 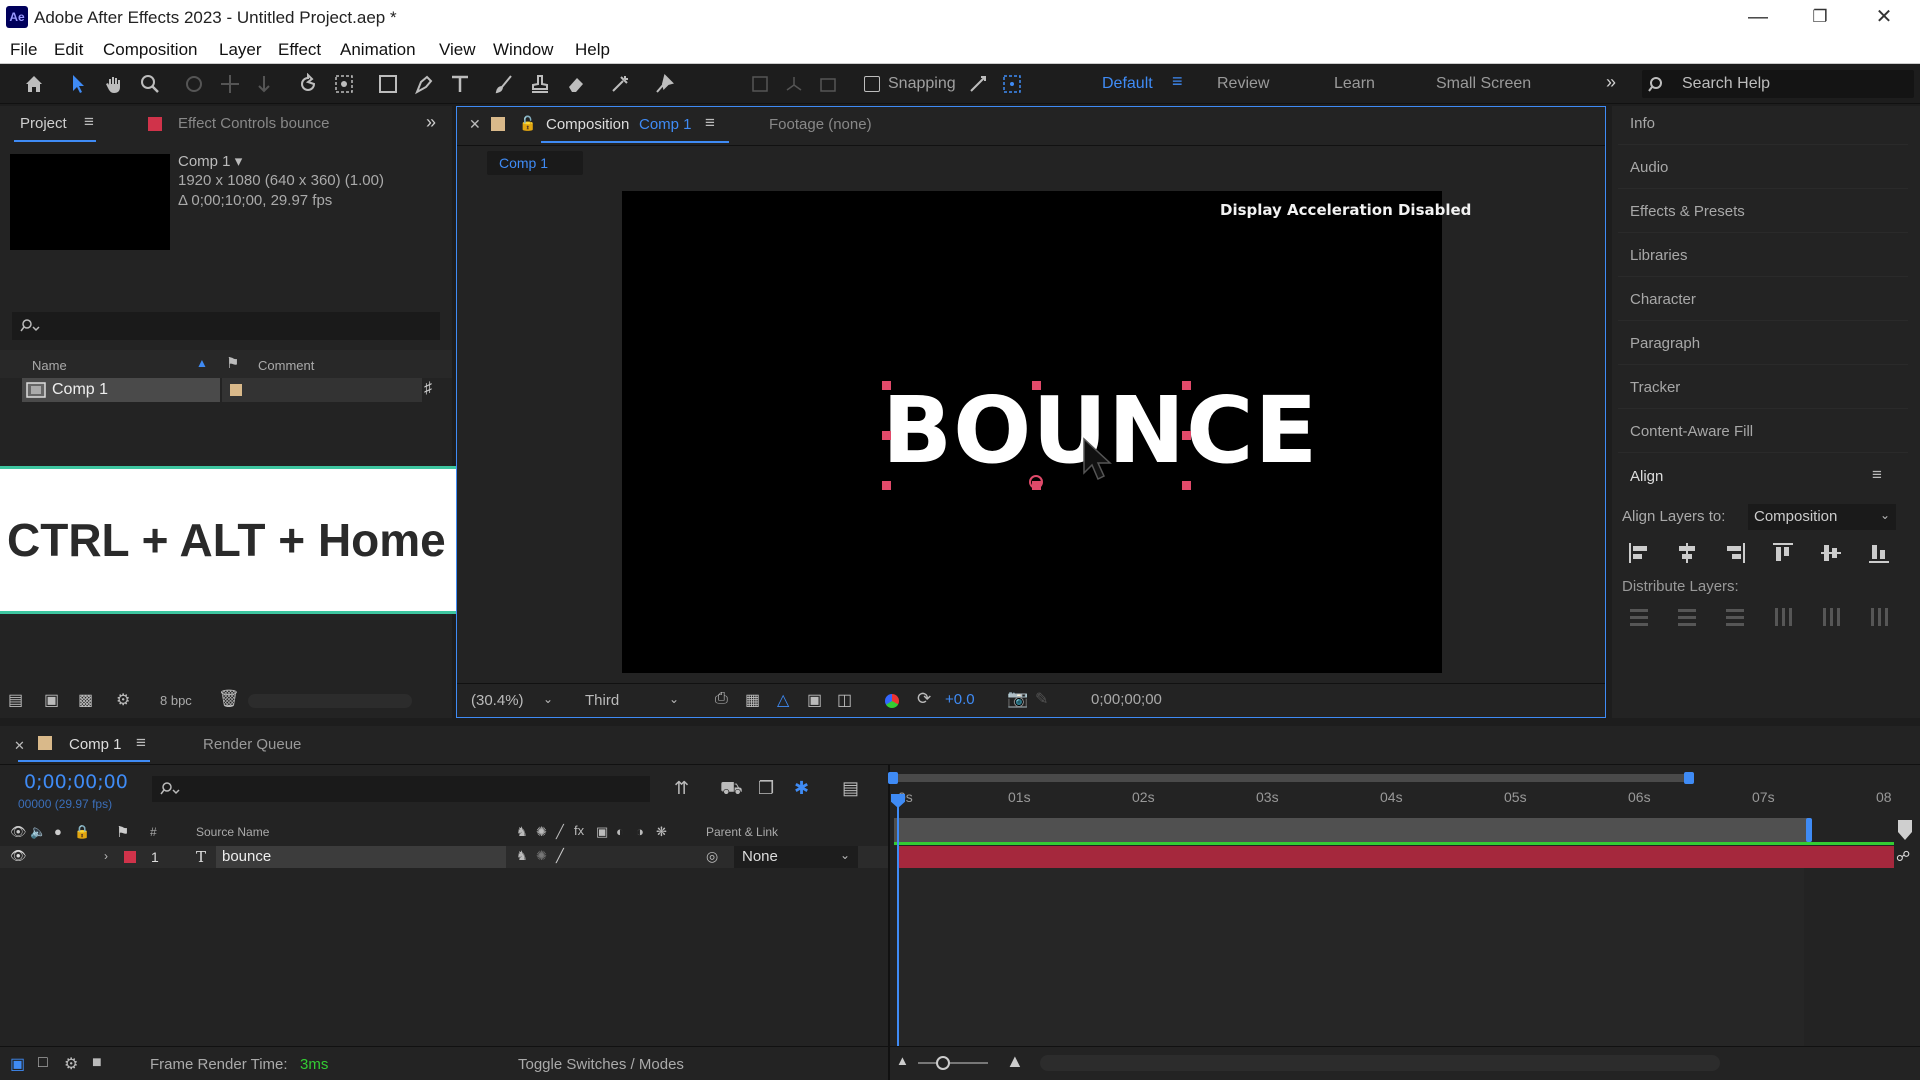 I want to click on zoom-in-icon: ▲, so click(x=1015, y=1061).